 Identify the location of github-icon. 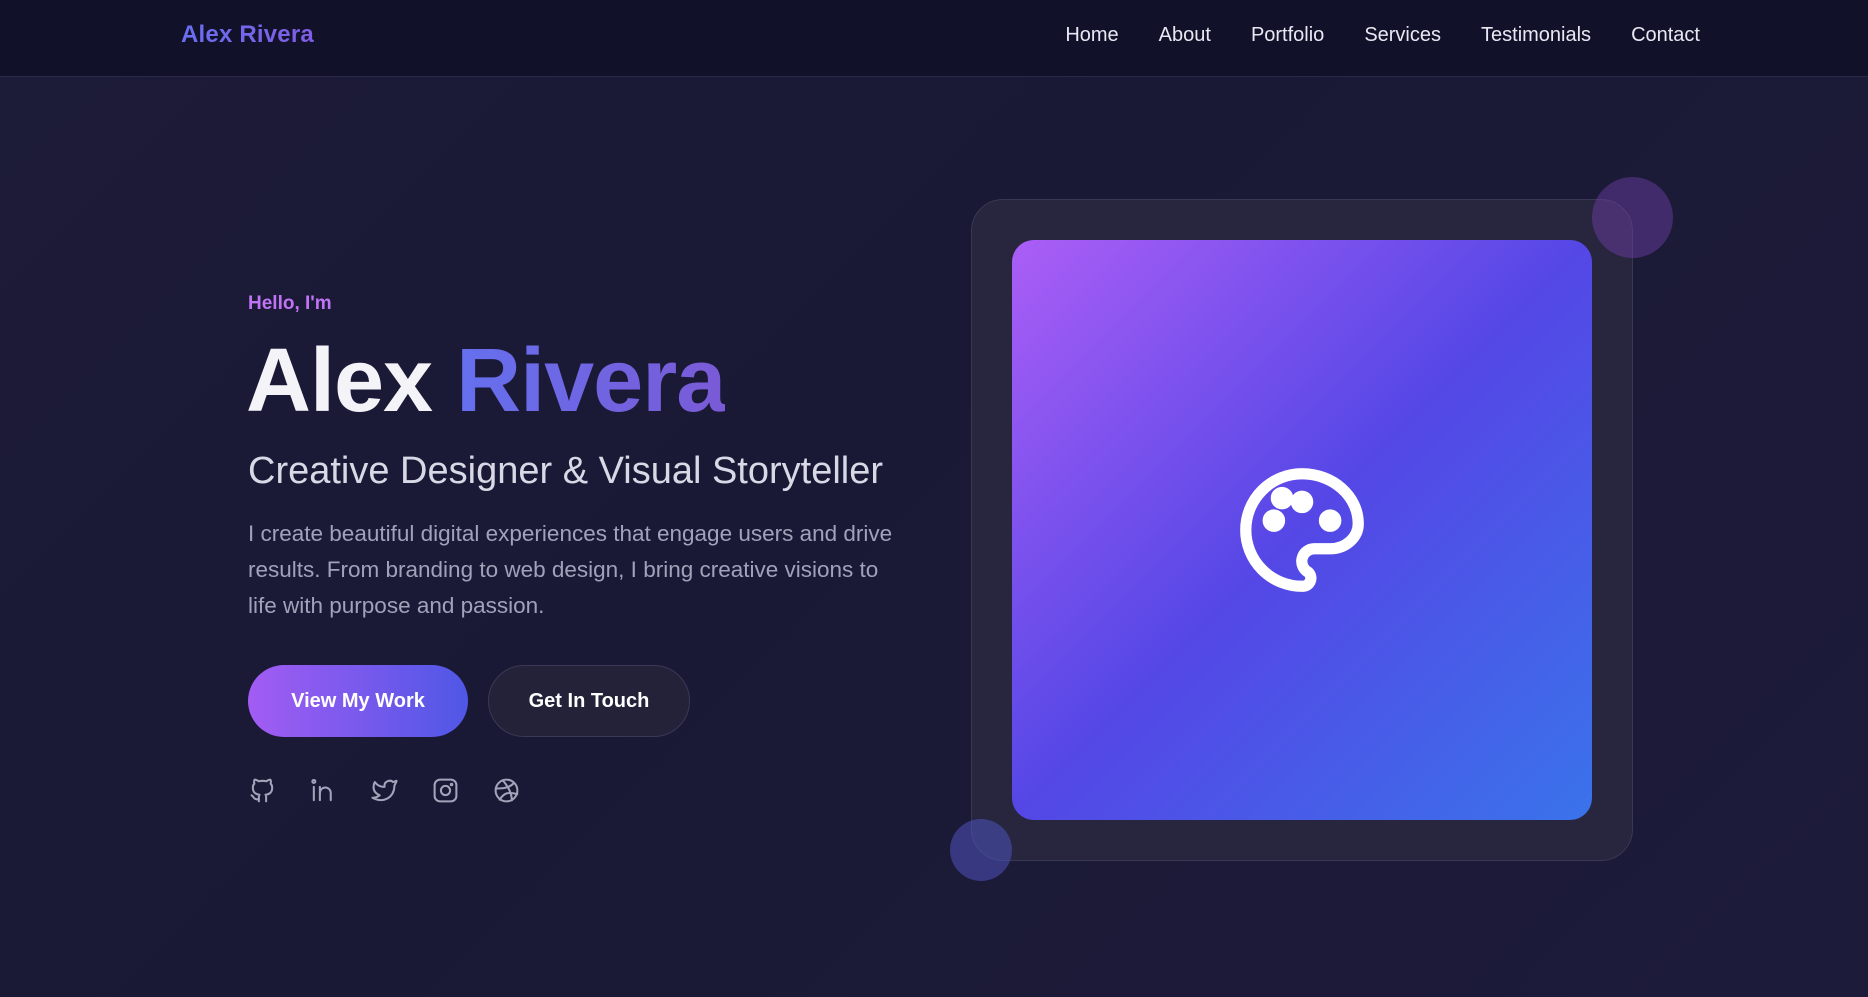
(262, 790).